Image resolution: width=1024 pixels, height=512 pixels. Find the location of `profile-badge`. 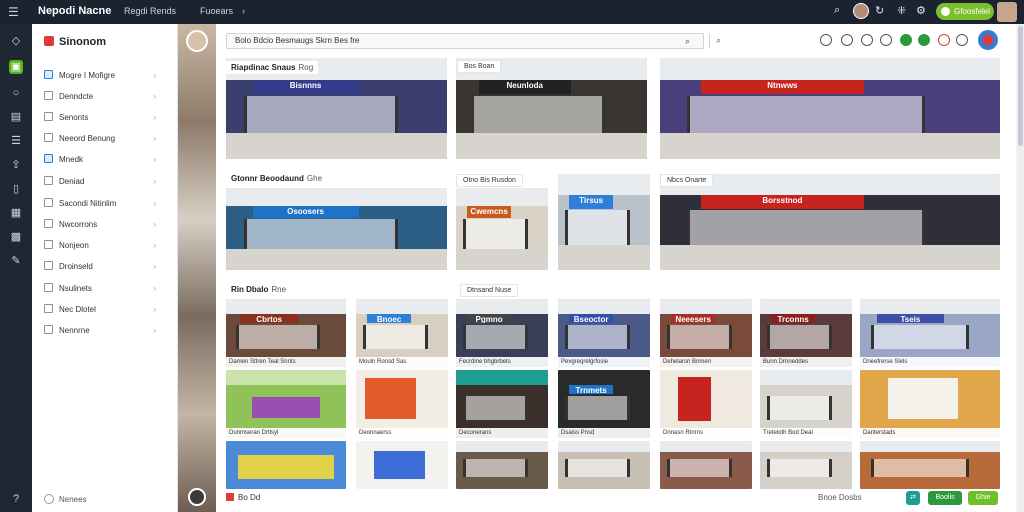

profile-badge is located at coordinates (988, 40).